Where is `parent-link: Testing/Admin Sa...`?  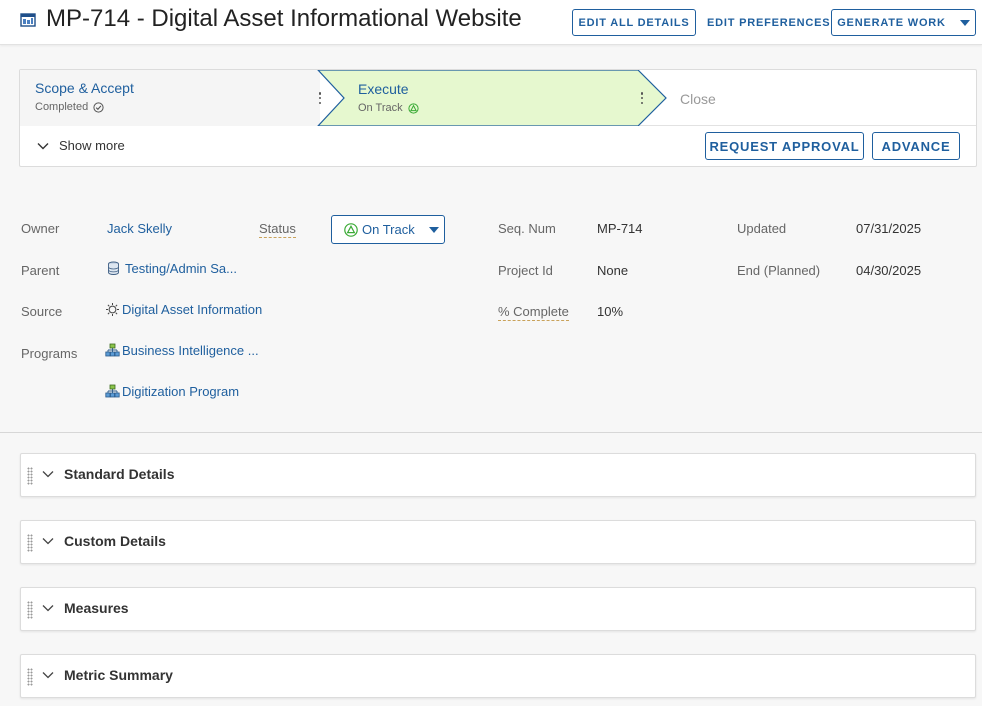
parent-link: Testing/Admin Sa... is located at coordinates (172, 268).